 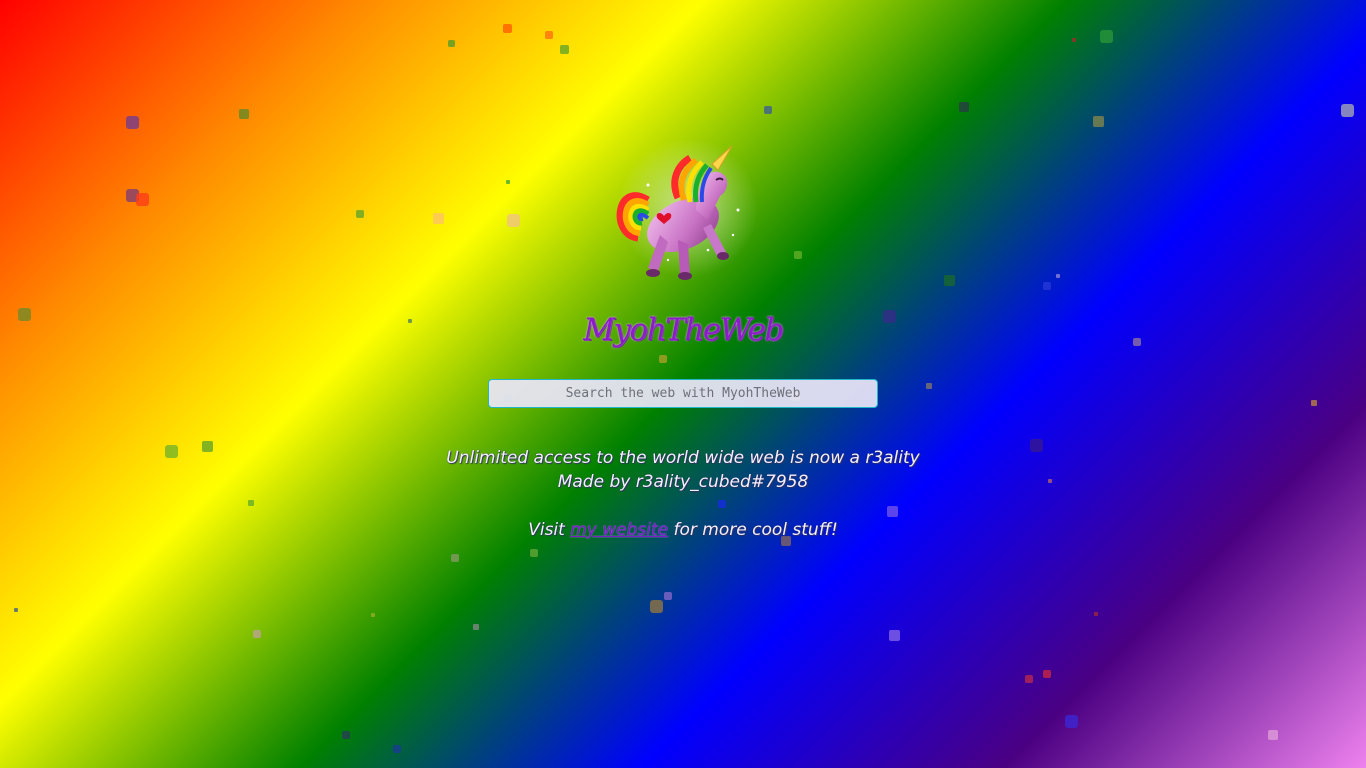 I want to click on website-link: my website, so click(x=619, y=530).